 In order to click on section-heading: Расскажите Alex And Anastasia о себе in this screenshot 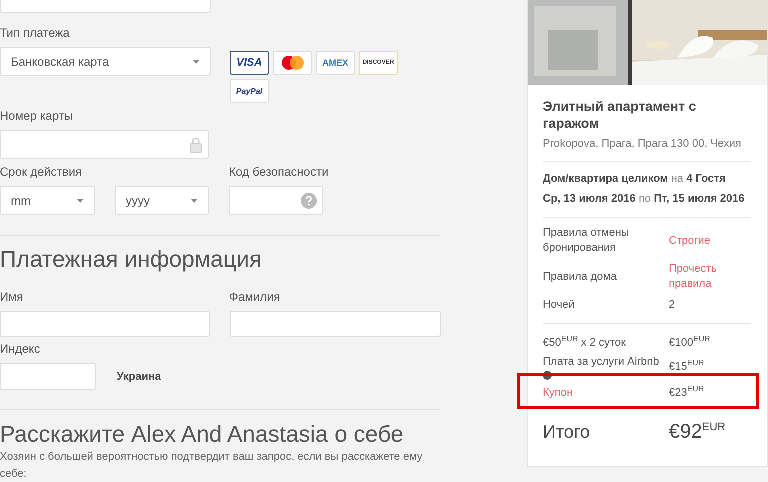, I will do `click(202, 434)`.